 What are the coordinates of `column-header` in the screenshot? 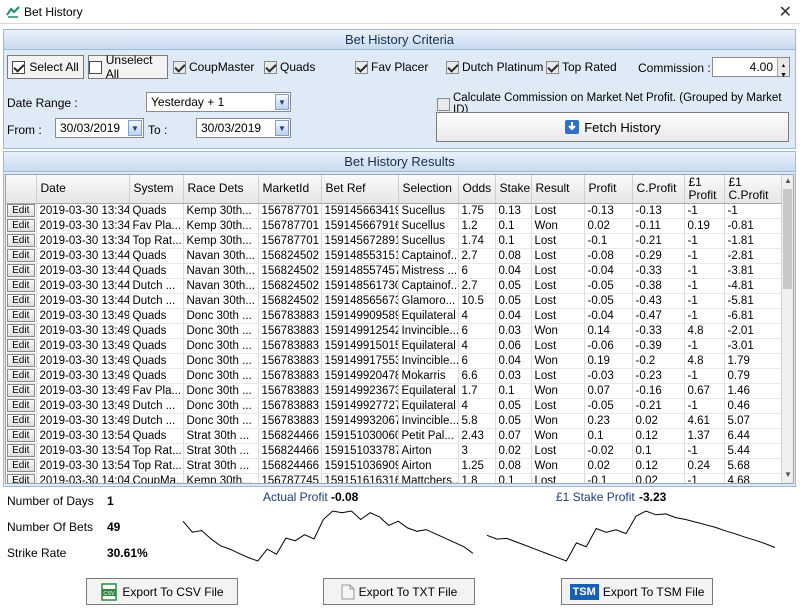 It's located at (21, 189).